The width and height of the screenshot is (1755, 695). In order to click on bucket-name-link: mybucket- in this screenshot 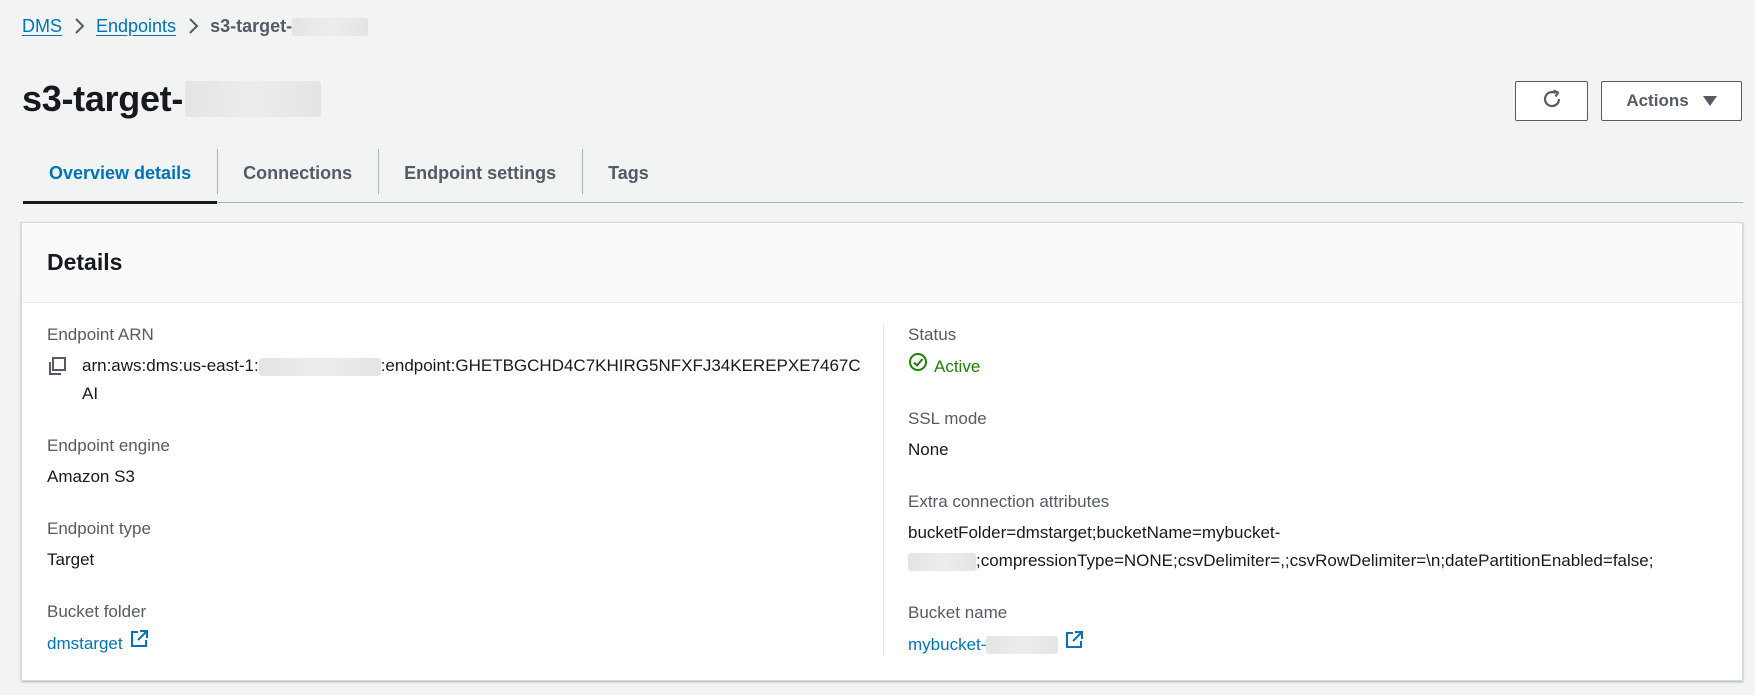, I will do `click(996, 644)`.